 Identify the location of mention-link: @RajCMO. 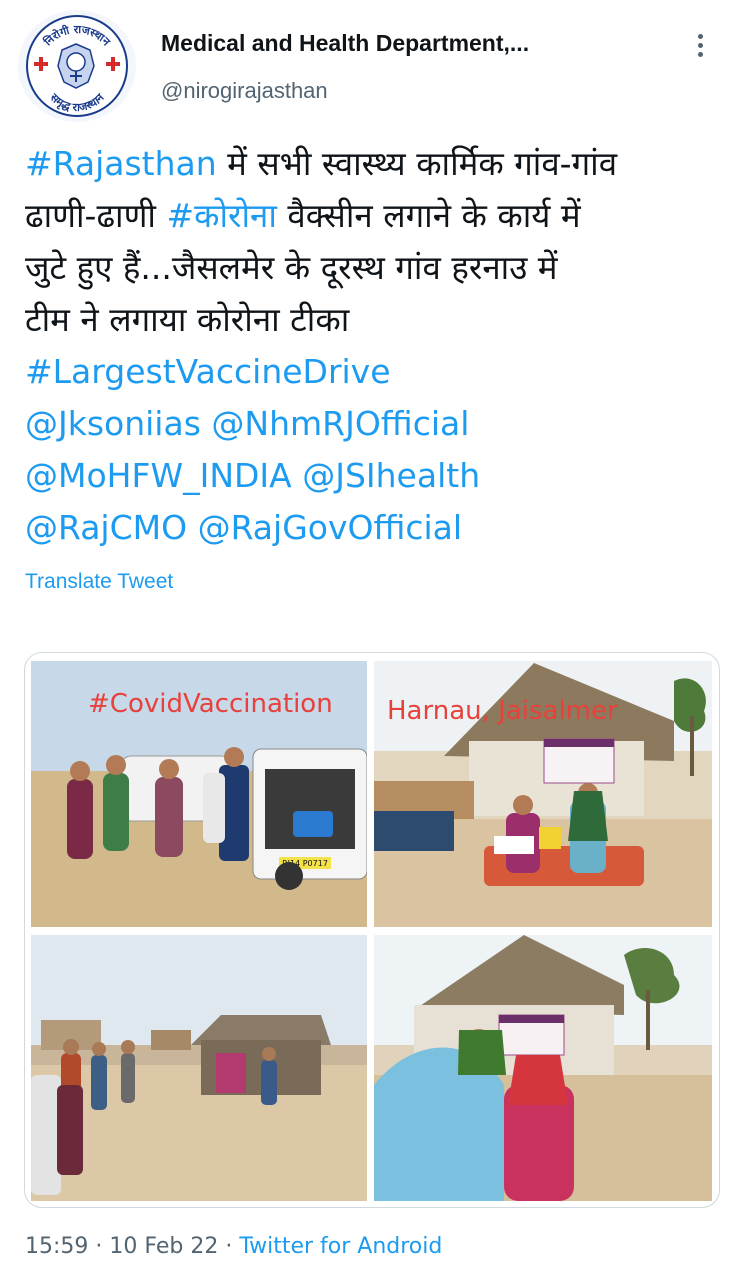
(106, 527).